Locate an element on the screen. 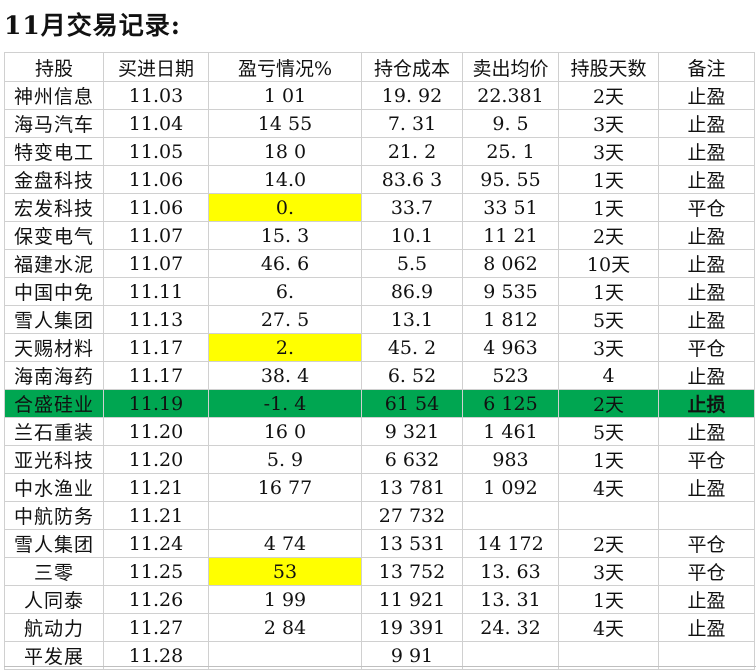  header-cost: 持仓成本 is located at coordinates (412, 67).